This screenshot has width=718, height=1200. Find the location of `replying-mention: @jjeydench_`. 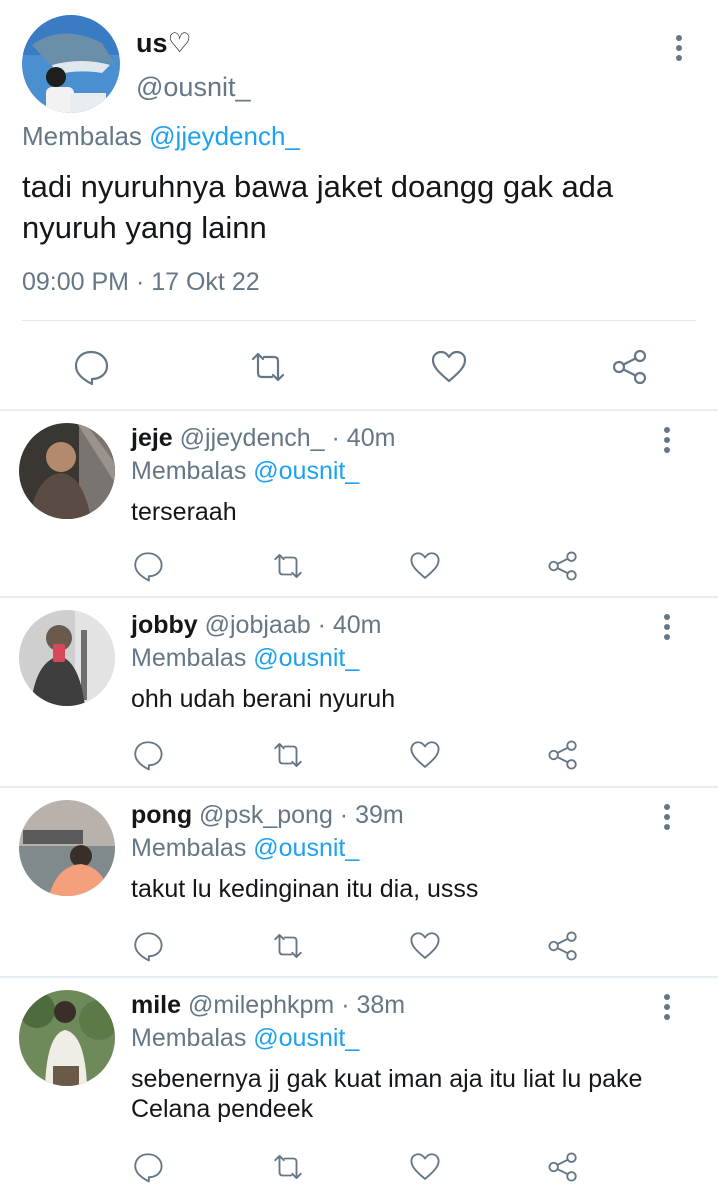

replying-mention: @jjeydench_ is located at coordinates (224, 136).